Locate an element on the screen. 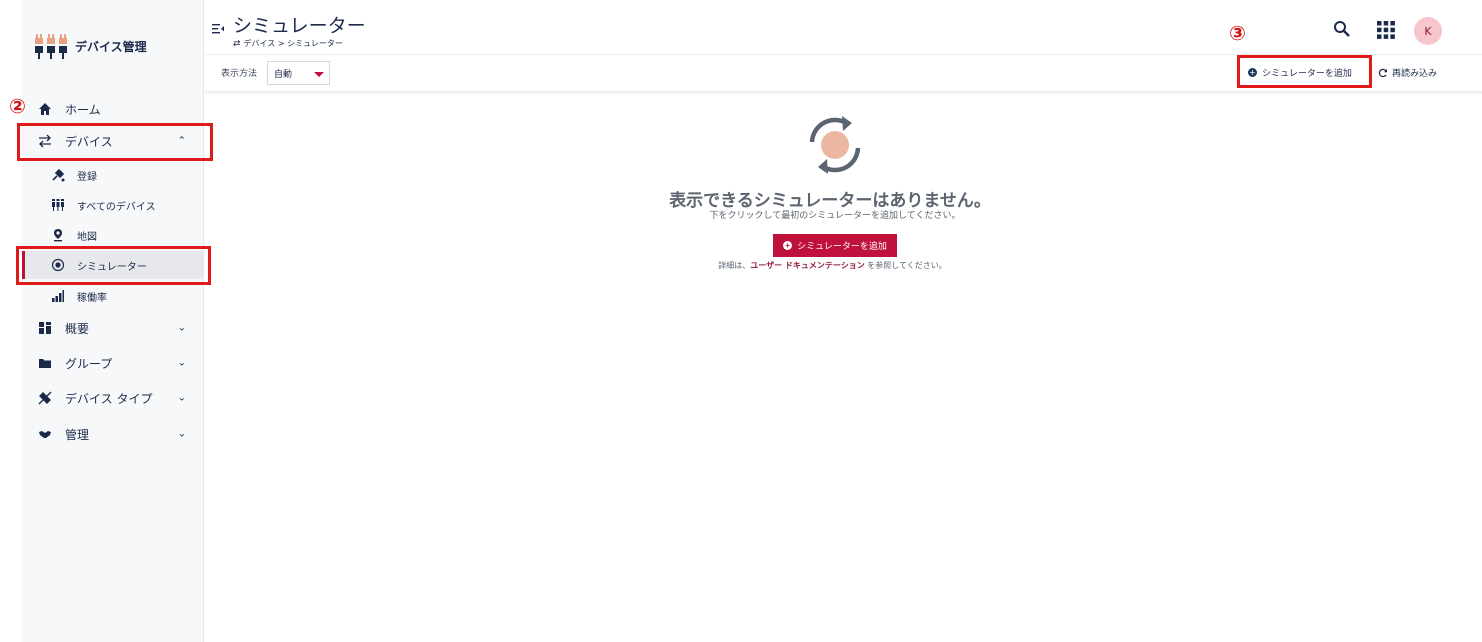 This screenshot has width=1482, height=642. page-title: シミュレーター is located at coordinates (299, 26).